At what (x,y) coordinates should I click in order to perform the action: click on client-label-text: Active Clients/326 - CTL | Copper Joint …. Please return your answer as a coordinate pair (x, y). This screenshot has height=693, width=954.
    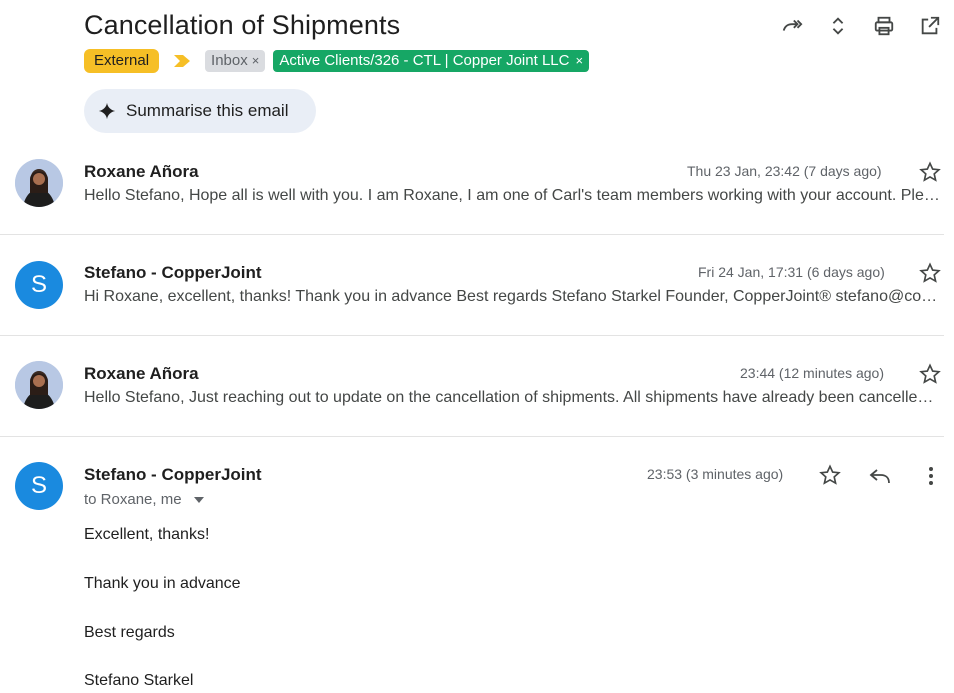
    Looking at the image, I should click on (424, 60).